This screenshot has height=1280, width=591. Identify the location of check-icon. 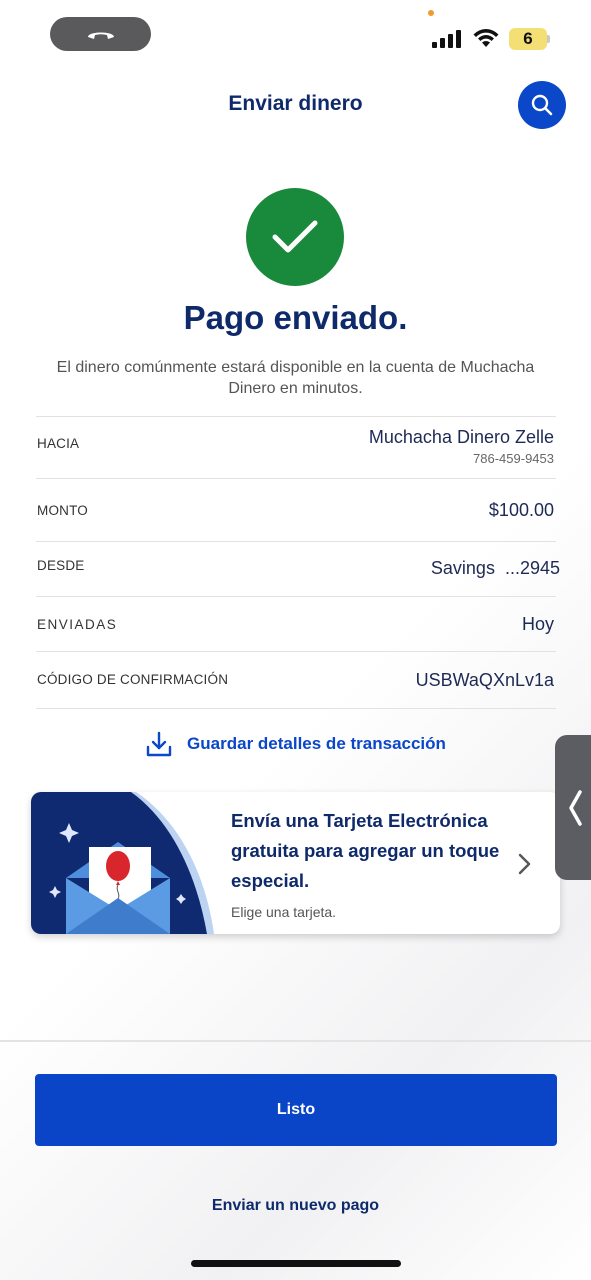
(295, 236).